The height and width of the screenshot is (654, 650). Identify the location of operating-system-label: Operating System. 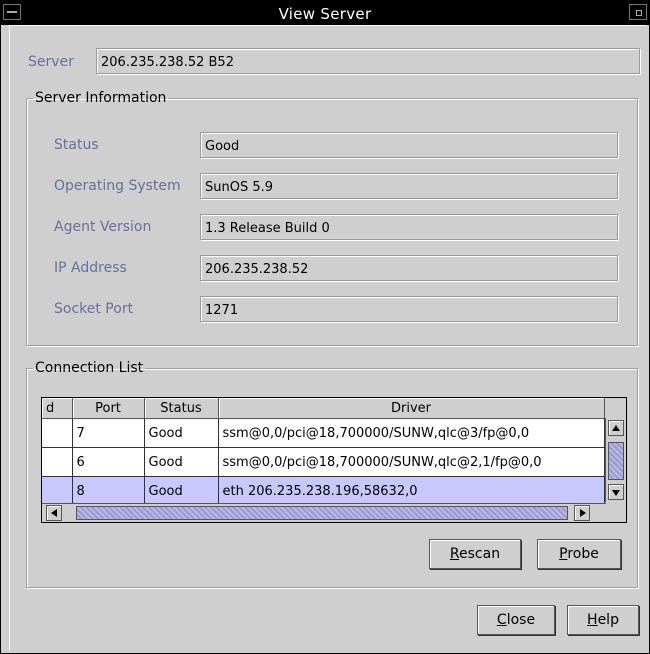
(117, 186).